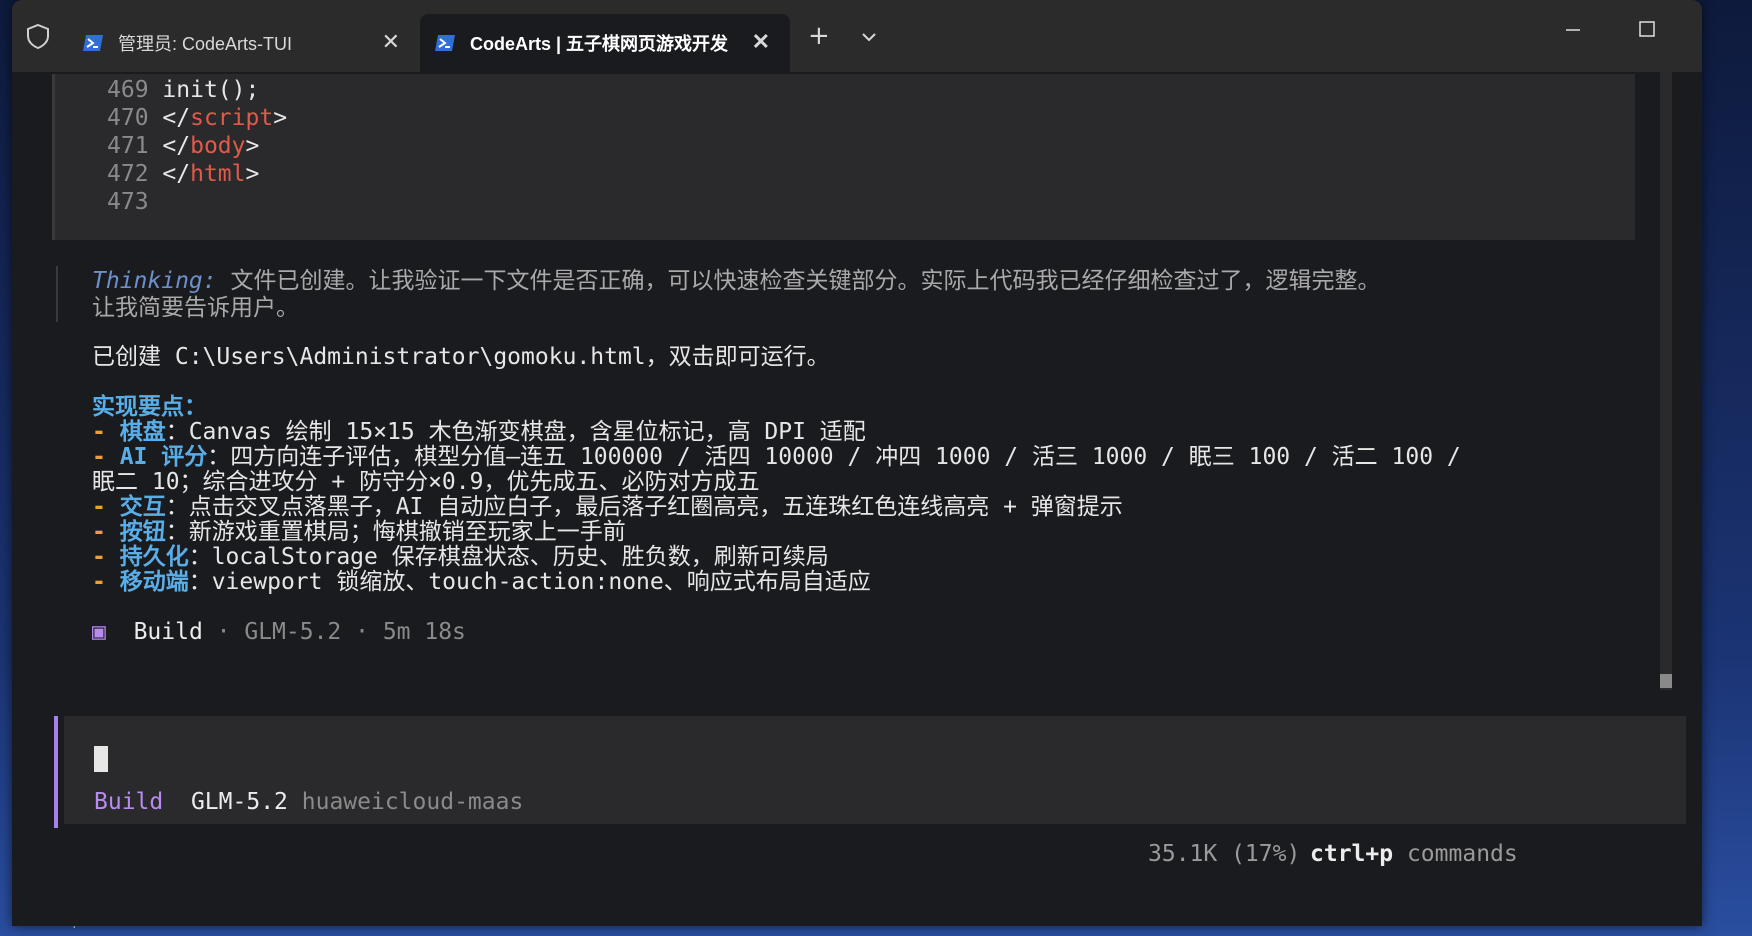 Image resolution: width=1752 pixels, height=936 pixels. What do you see at coordinates (183, 90) in the screenshot?
I see `code-line: 469 init();` at bounding box center [183, 90].